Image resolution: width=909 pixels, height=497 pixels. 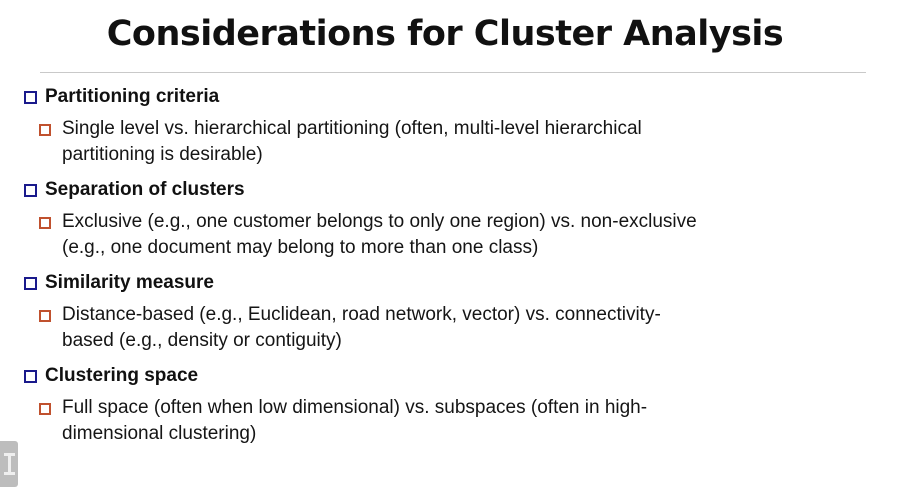 I want to click on text-cursor-icon, so click(x=9, y=464).